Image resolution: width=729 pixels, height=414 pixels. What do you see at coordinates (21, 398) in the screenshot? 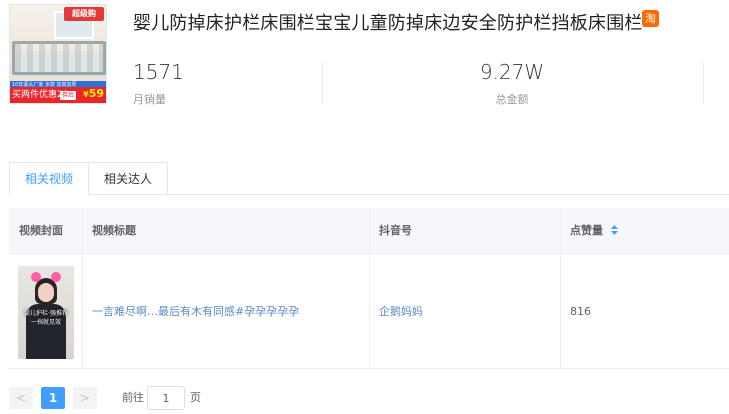
I see `prev-page-button: <` at bounding box center [21, 398].